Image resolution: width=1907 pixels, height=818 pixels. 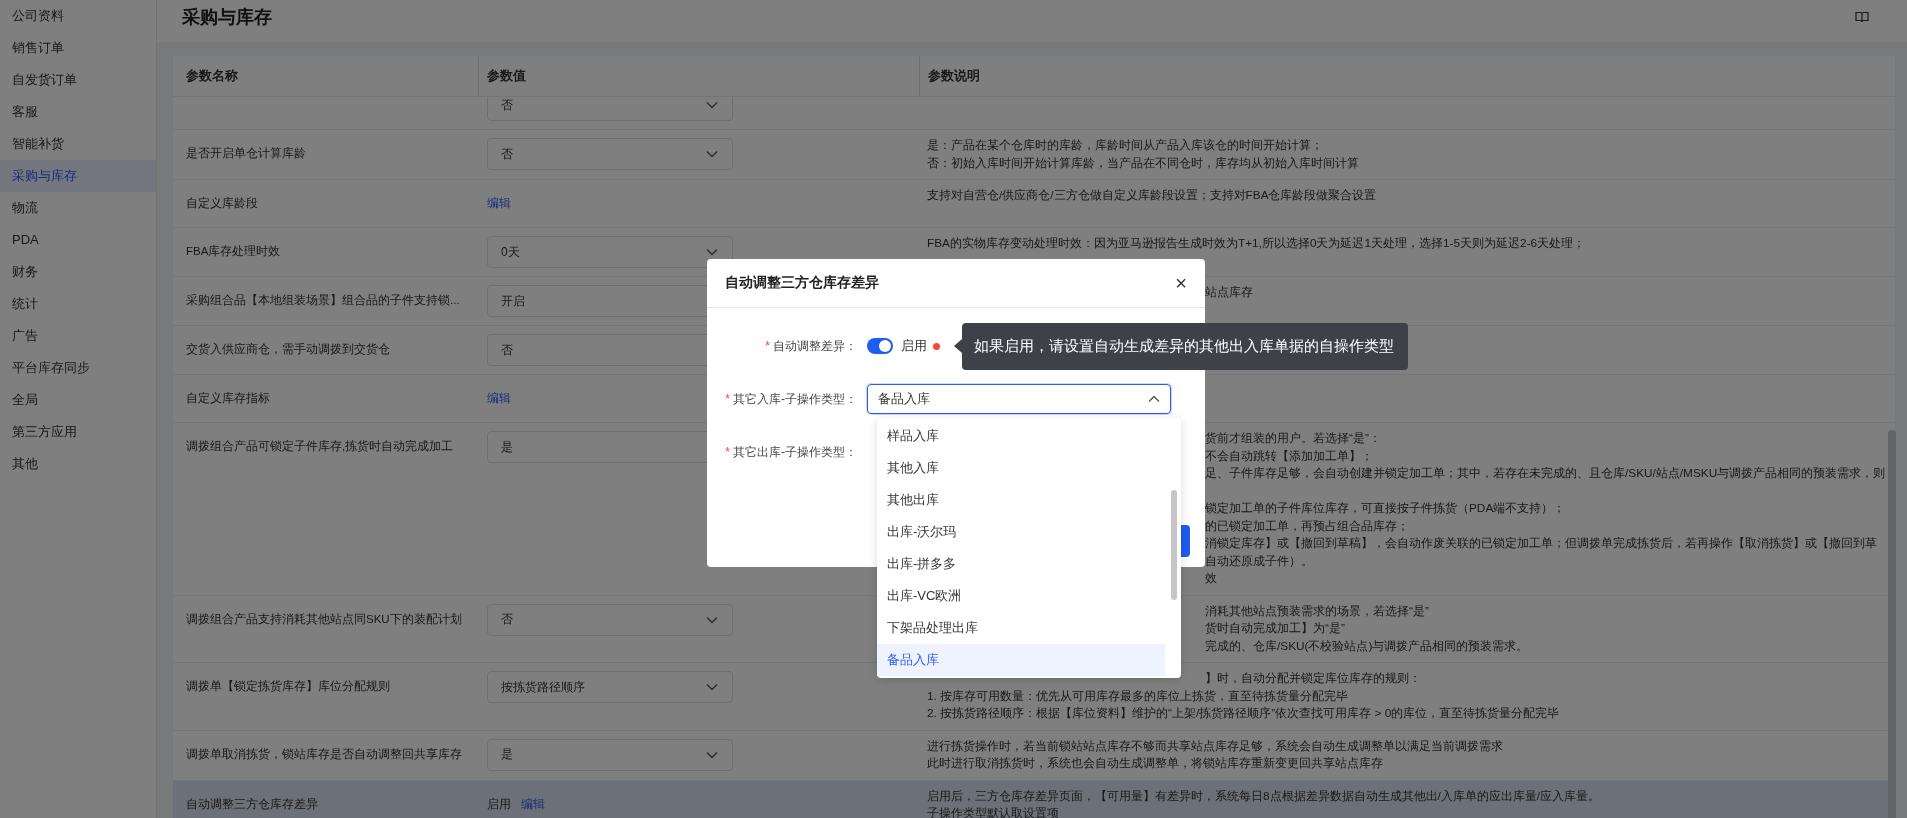 What do you see at coordinates (228, 398) in the screenshot?
I see `parameter-name: 自定义库存指标` at bounding box center [228, 398].